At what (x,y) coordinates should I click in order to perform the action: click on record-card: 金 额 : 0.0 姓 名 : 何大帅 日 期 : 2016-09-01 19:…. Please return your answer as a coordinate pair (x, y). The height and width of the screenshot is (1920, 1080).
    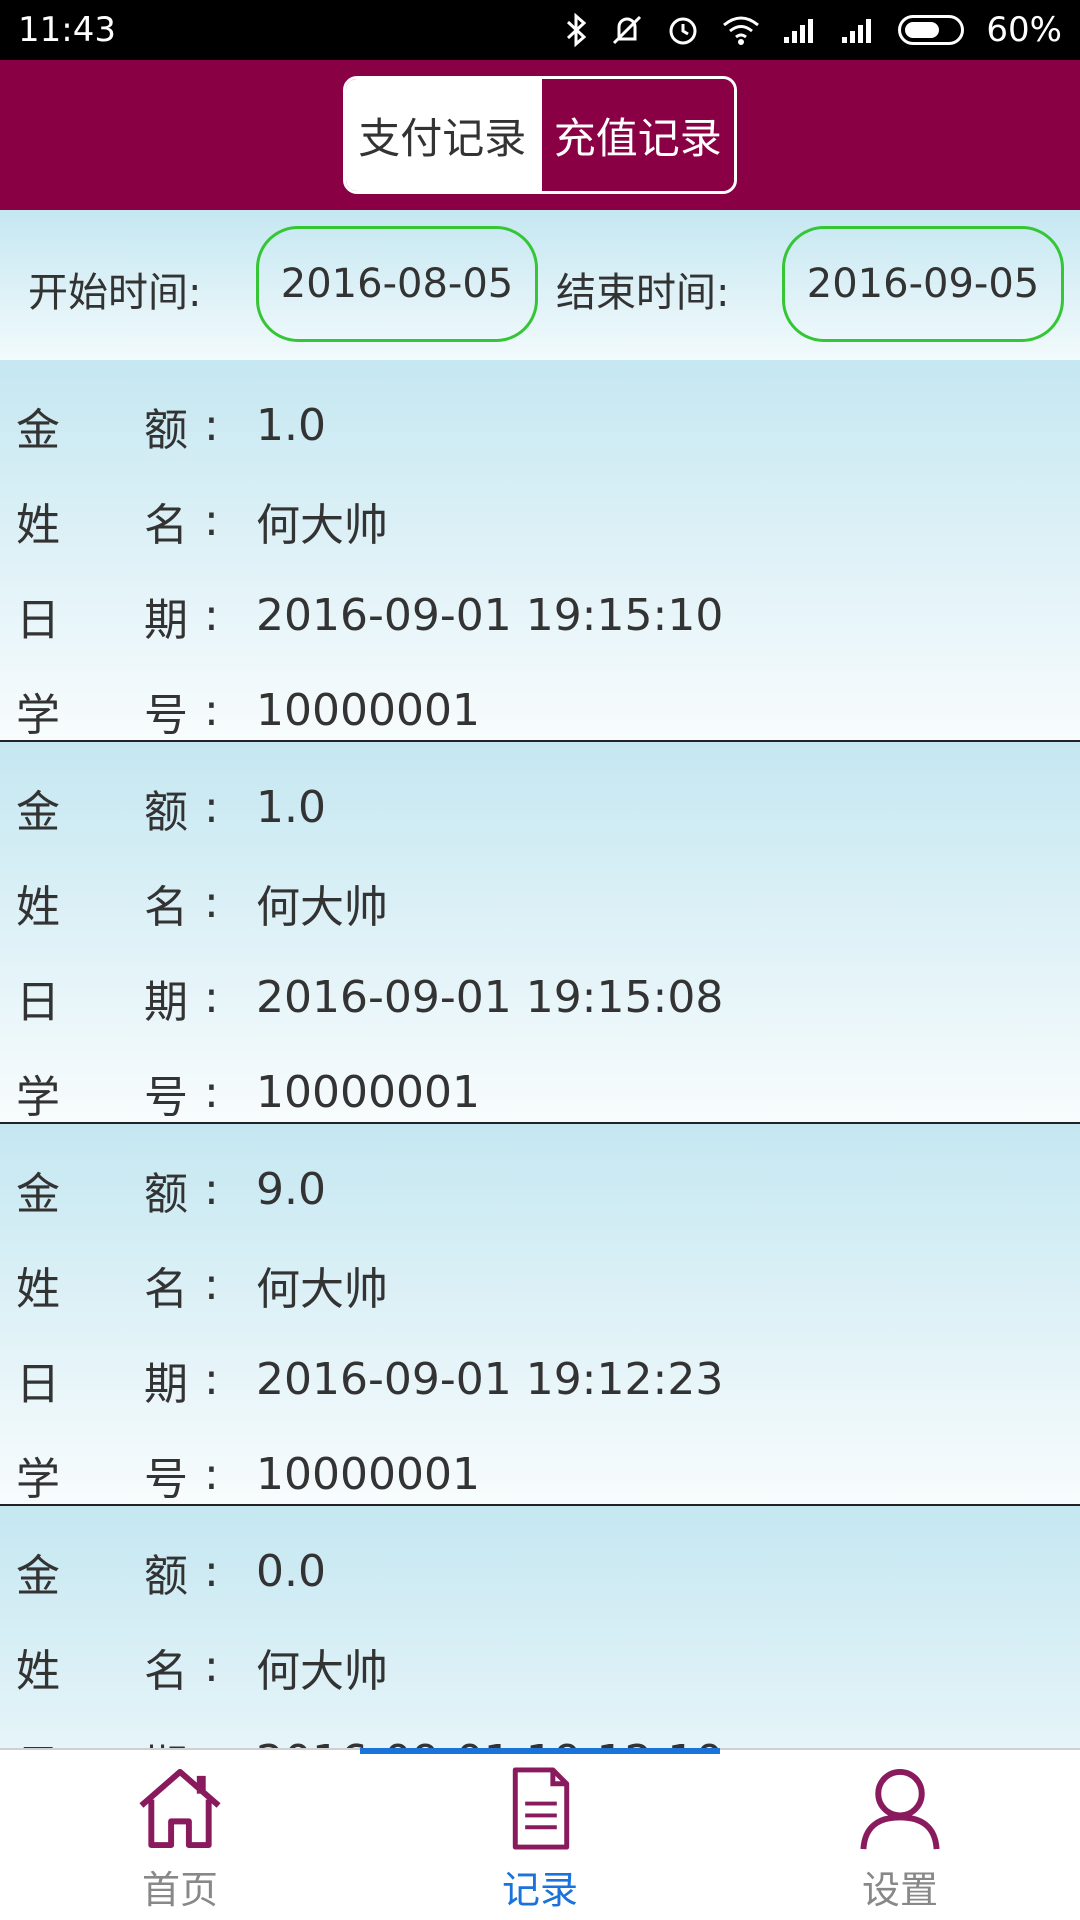
    Looking at the image, I should click on (540, 1627).